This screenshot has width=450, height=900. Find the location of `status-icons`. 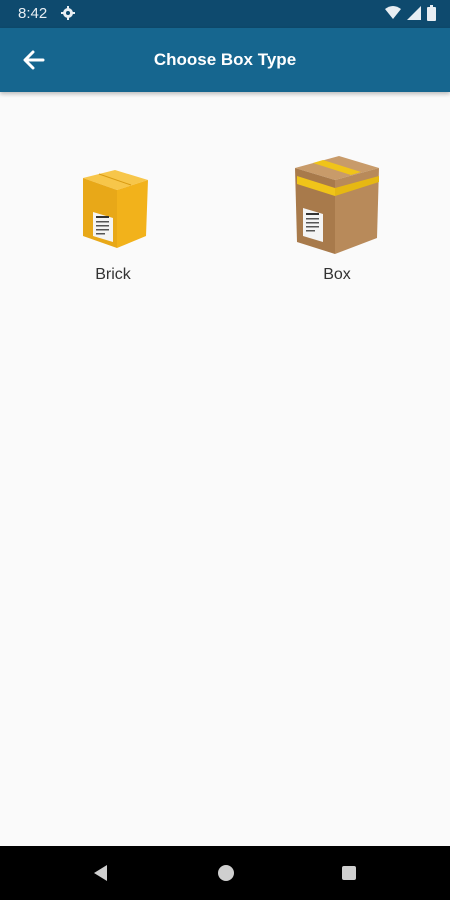

status-icons is located at coordinates (410, 13).